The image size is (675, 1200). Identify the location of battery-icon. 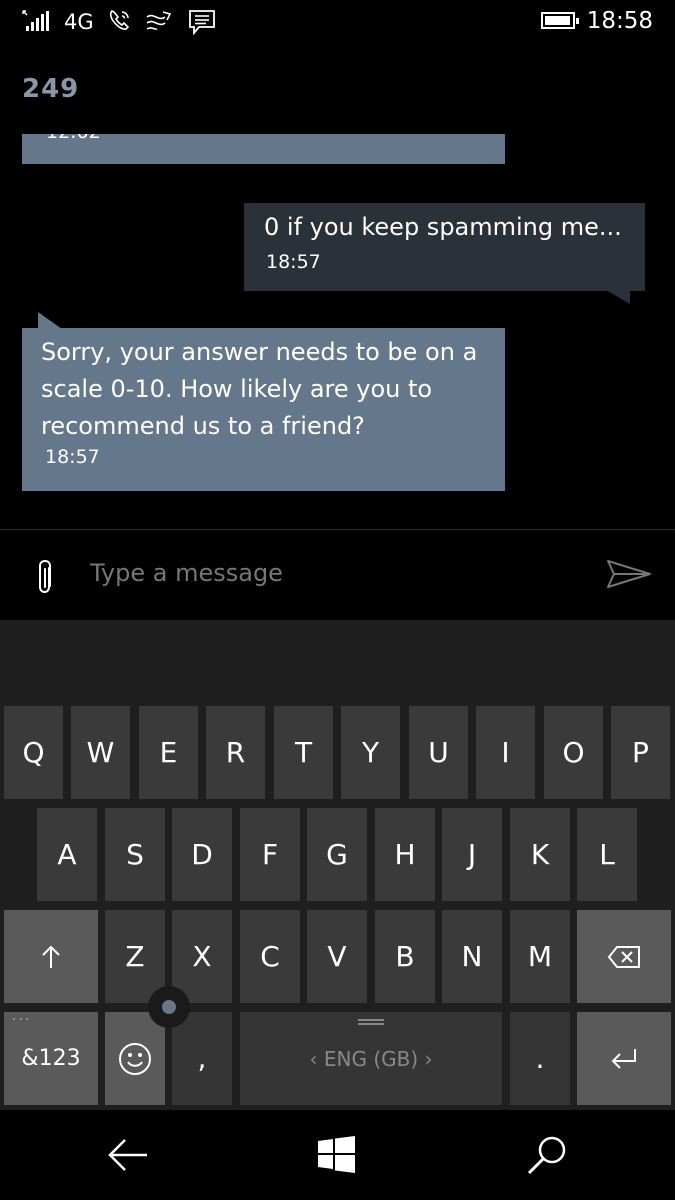
(560, 20).